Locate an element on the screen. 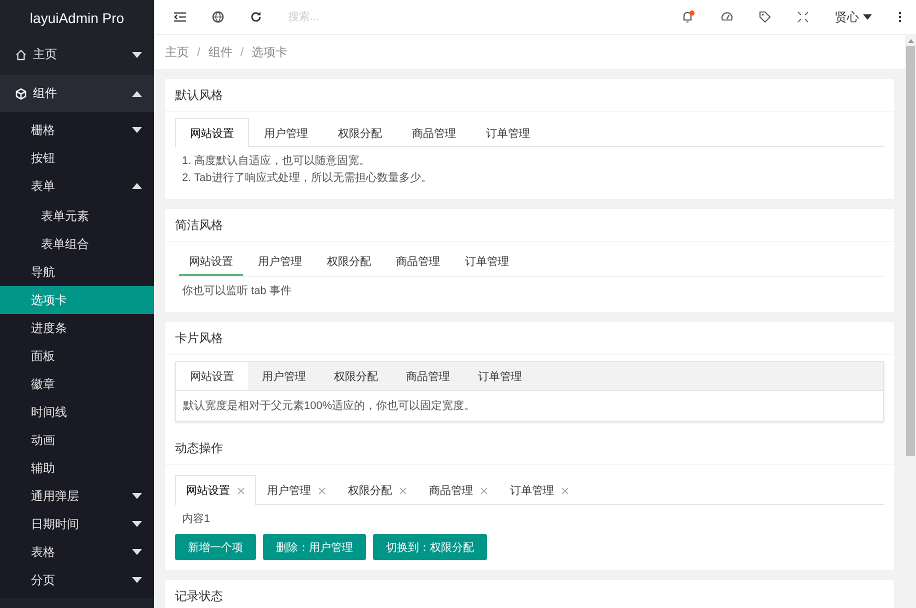 Image resolution: width=916 pixels, height=608 pixels. sidebar-item: 通用弹层 is located at coordinates (77, 496).